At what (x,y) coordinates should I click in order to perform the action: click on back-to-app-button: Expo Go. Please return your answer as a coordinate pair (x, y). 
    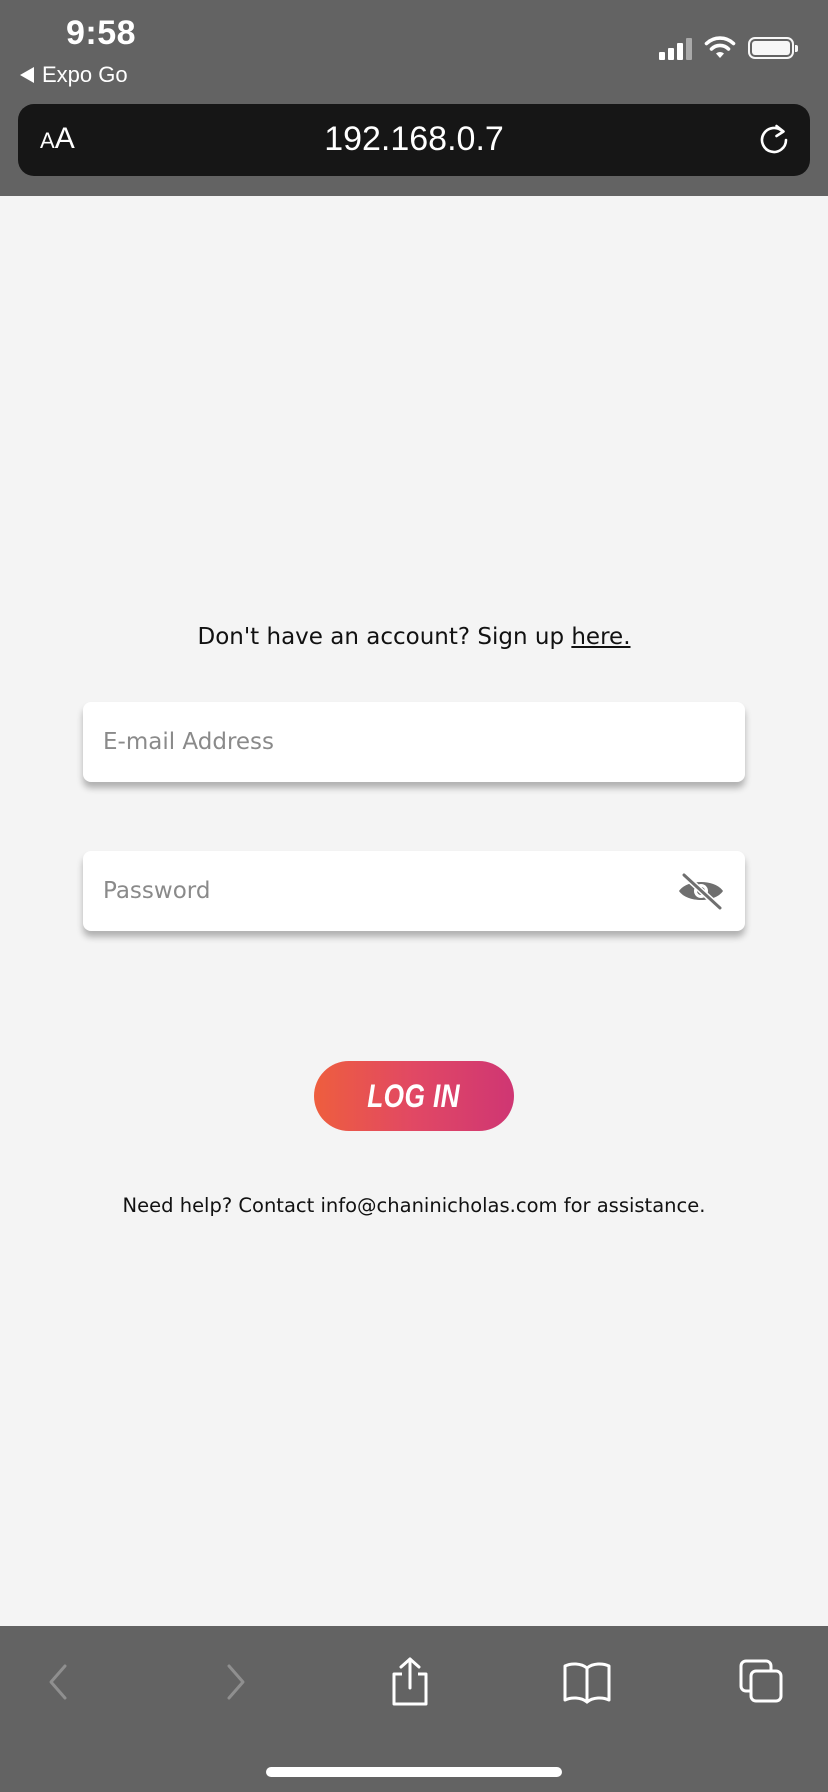
    Looking at the image, I should click on (74, 75).